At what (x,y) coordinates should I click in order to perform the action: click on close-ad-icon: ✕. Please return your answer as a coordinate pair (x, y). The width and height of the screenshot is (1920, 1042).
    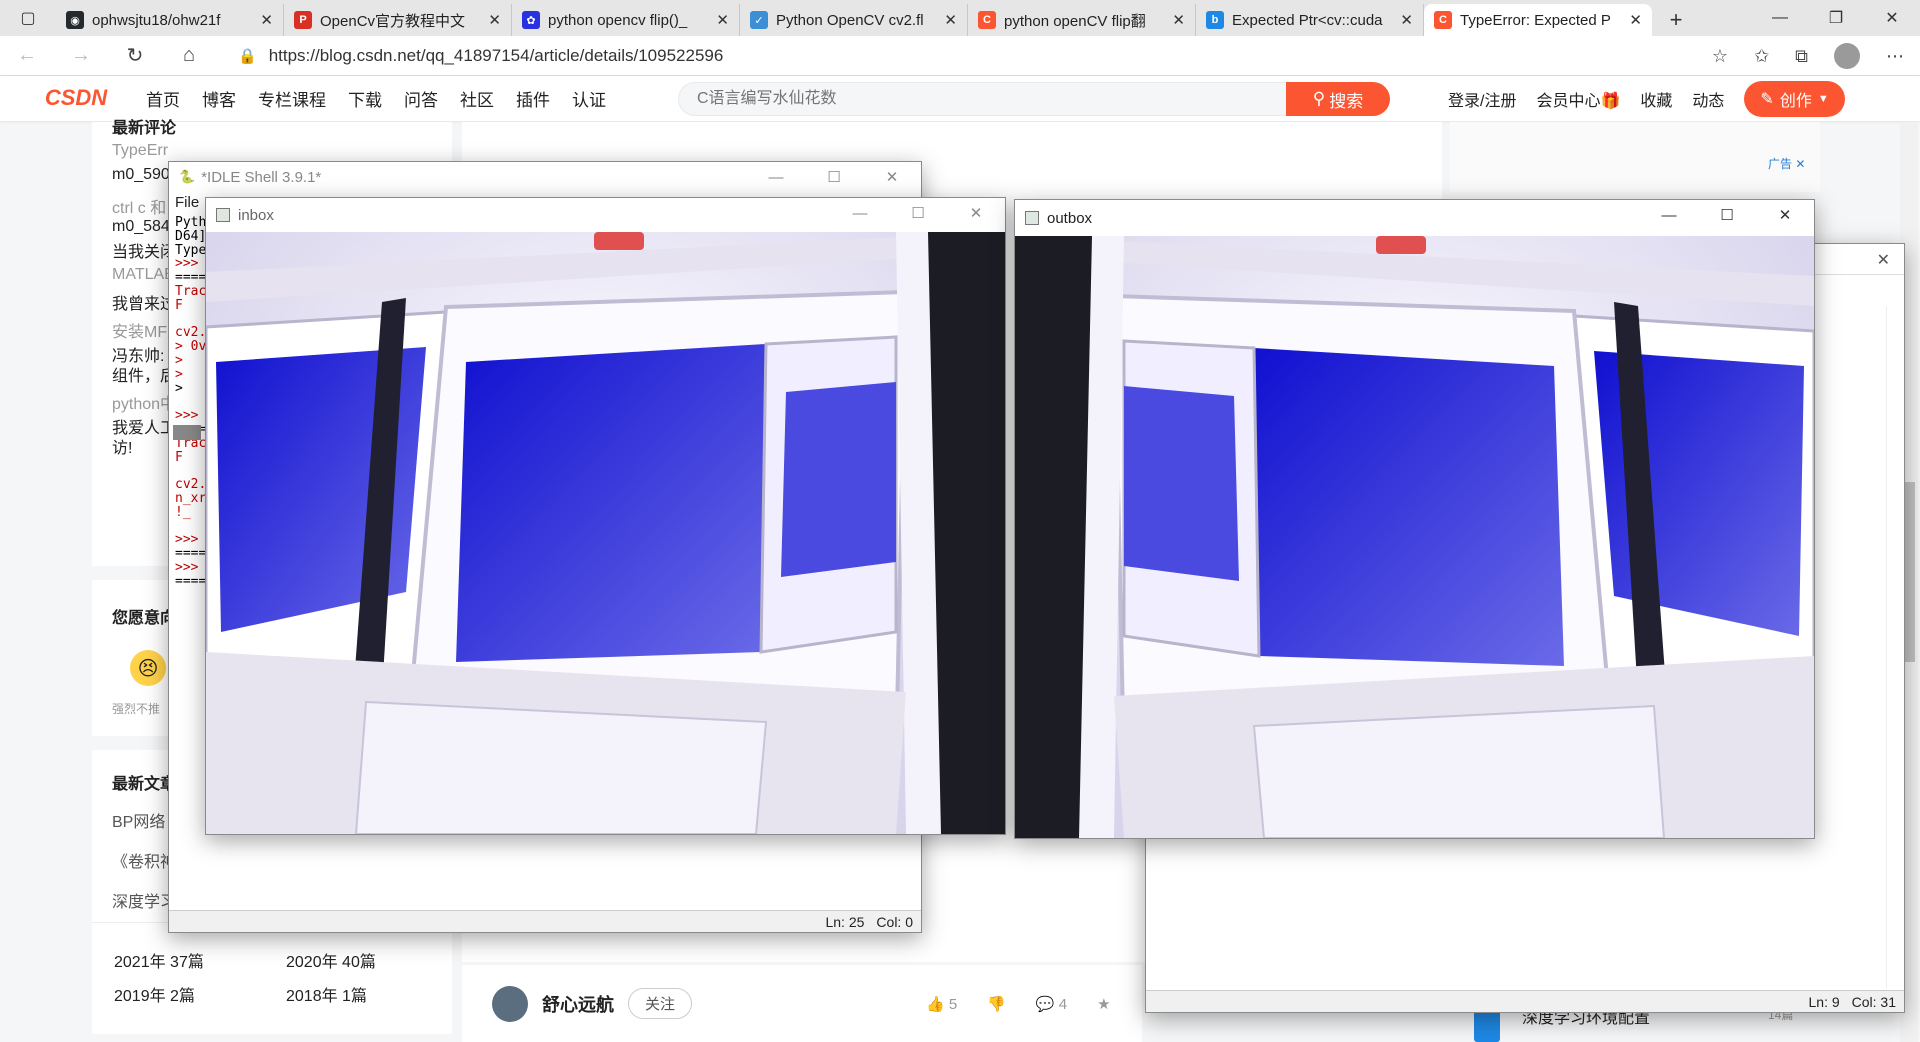
    Looking at the image, I should click on (1800, 164).